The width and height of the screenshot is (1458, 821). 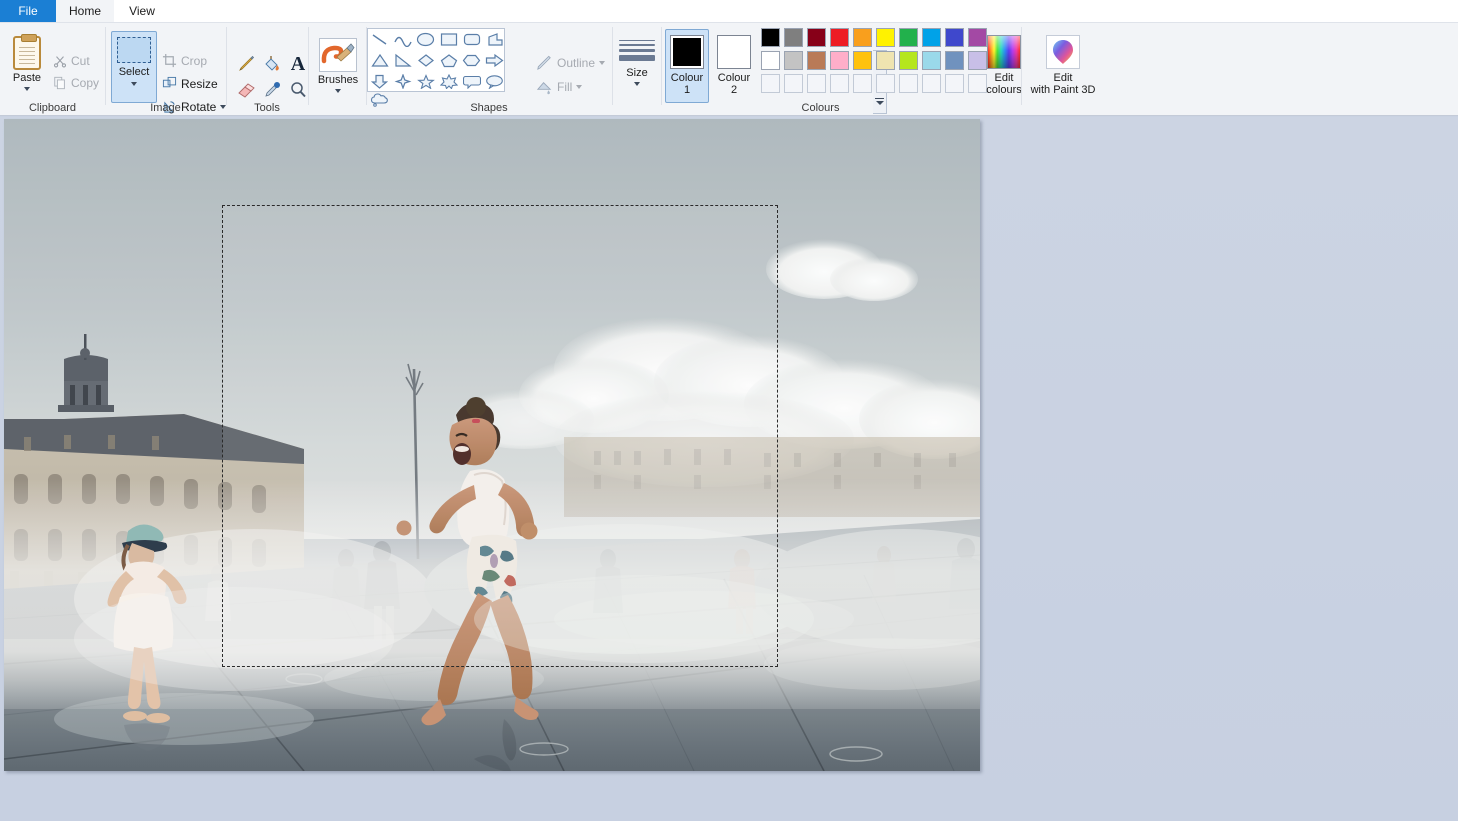 What do you see at coordinates (494, 39) in the screenshot?
I see `shape-polygon` at bounding box center [494, 39].